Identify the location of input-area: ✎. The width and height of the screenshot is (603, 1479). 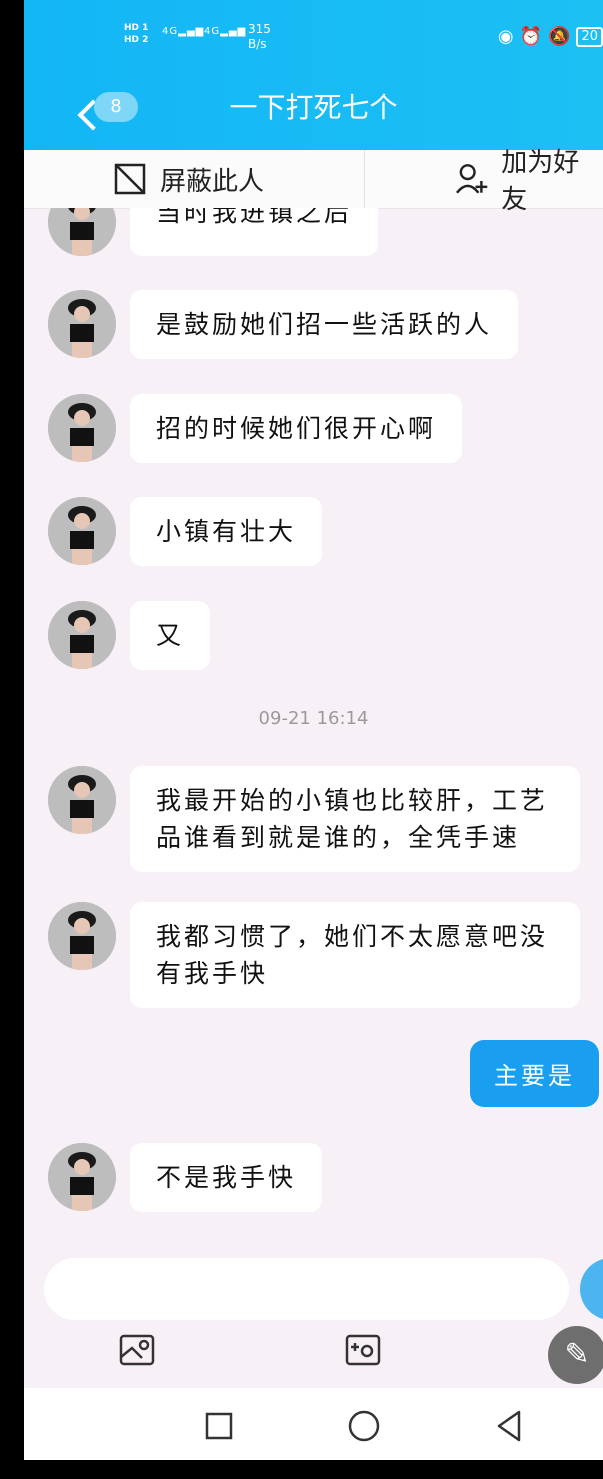
(313, 1315).